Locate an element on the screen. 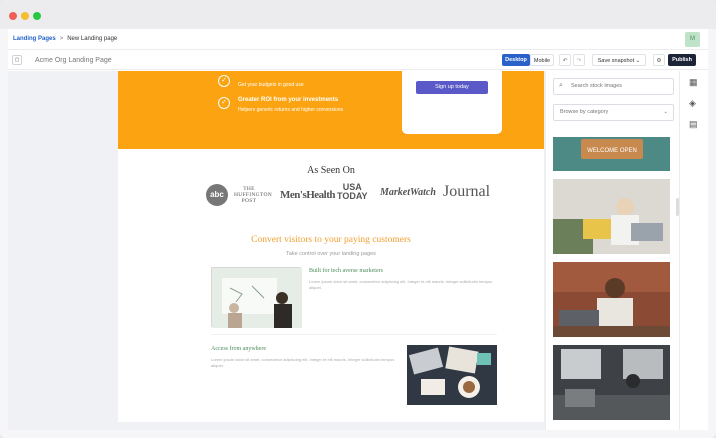  desk-illustration is located at coordinates (452, 375).